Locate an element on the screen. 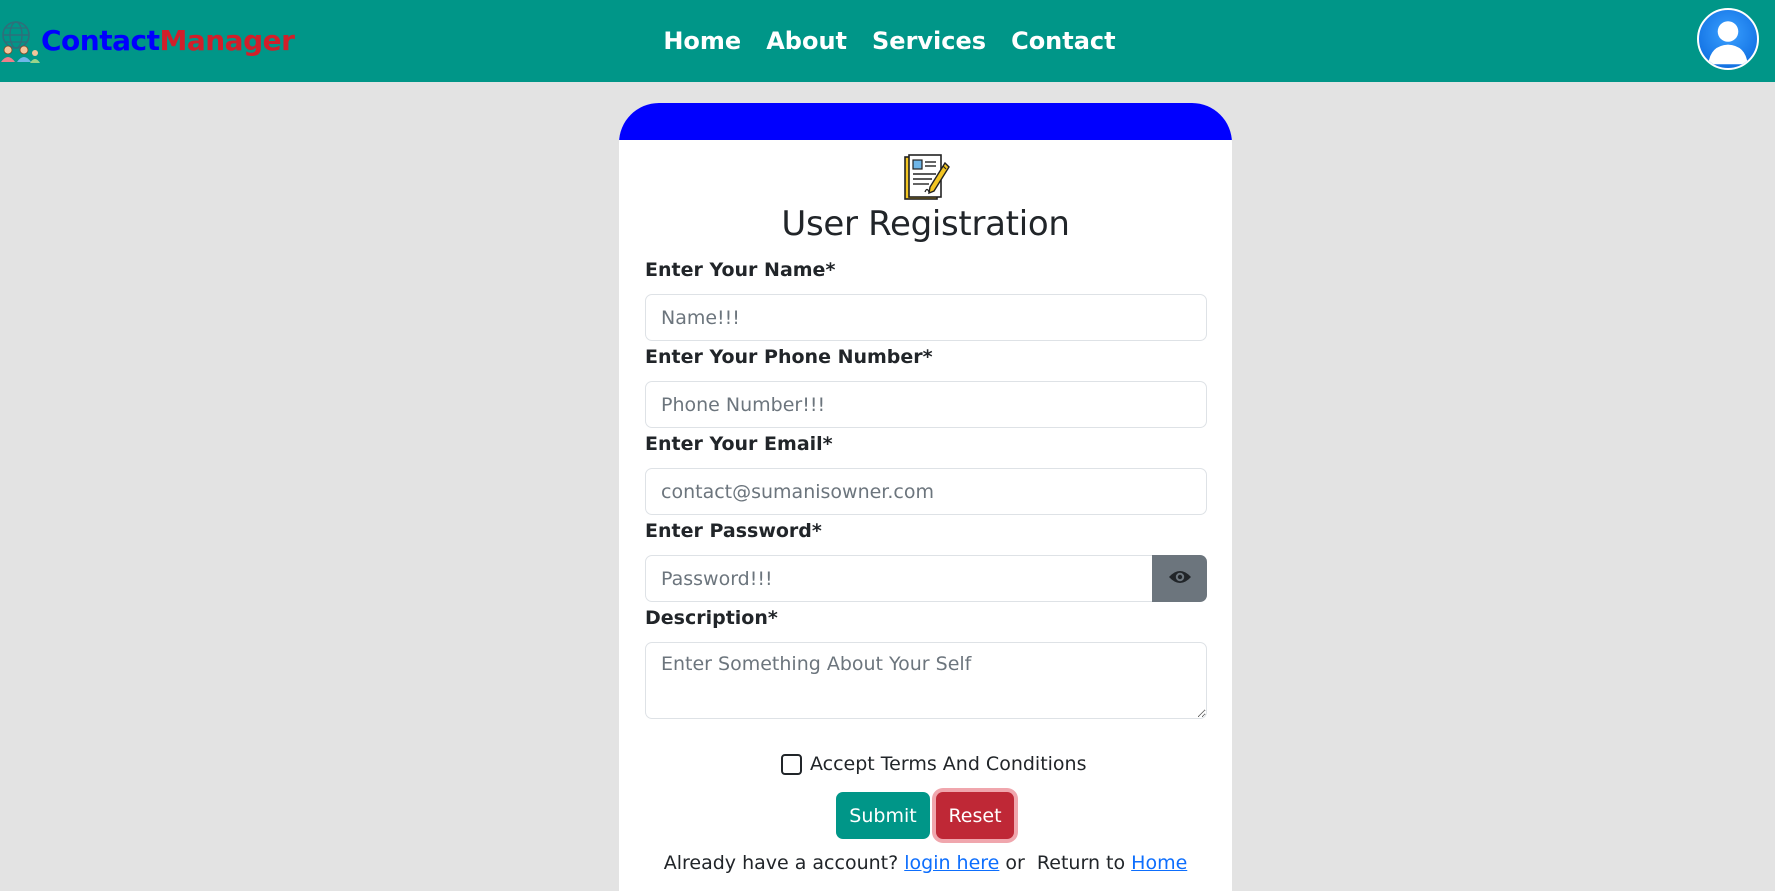 This screenshot has height=891, width=1775. footer-text-account: Already have a account? is located at coordinates (781, 863).